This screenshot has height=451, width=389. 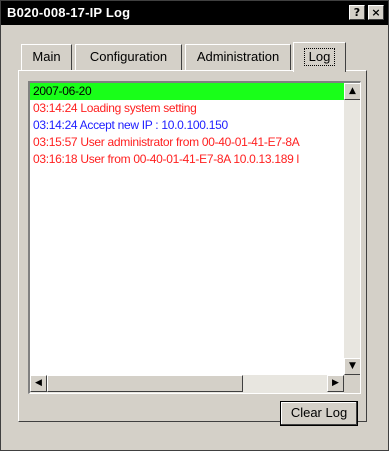 I want to click on arrow-right-icon: ▶, so click(x=335, y=383).